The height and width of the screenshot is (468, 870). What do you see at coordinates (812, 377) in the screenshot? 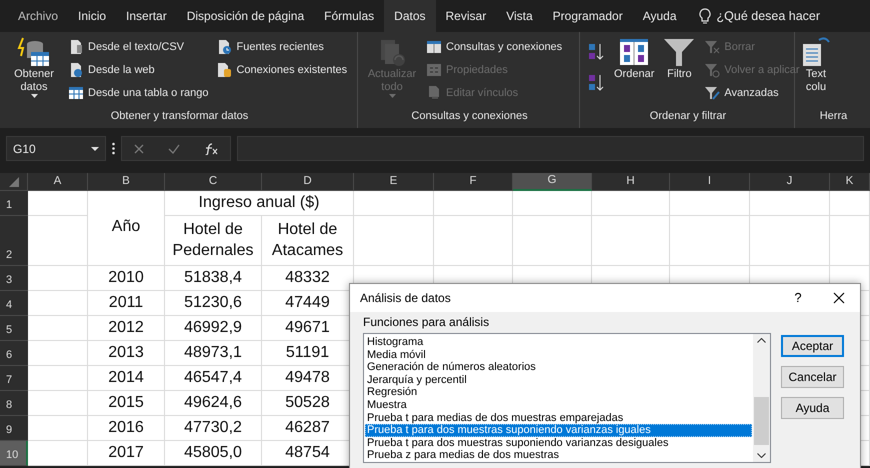
I see `dialog-button: Cancelar` at bounding box center [812, 377].